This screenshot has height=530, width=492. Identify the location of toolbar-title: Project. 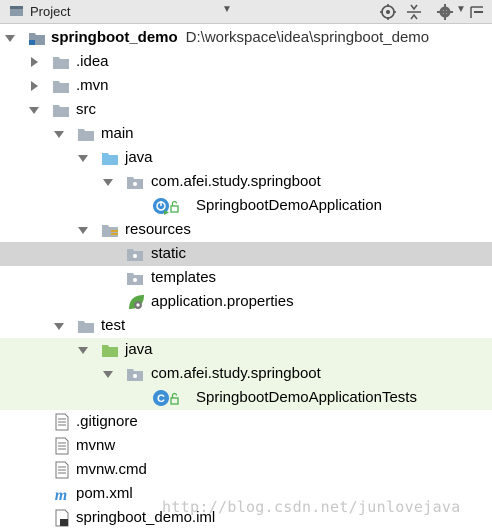
(50, 11).